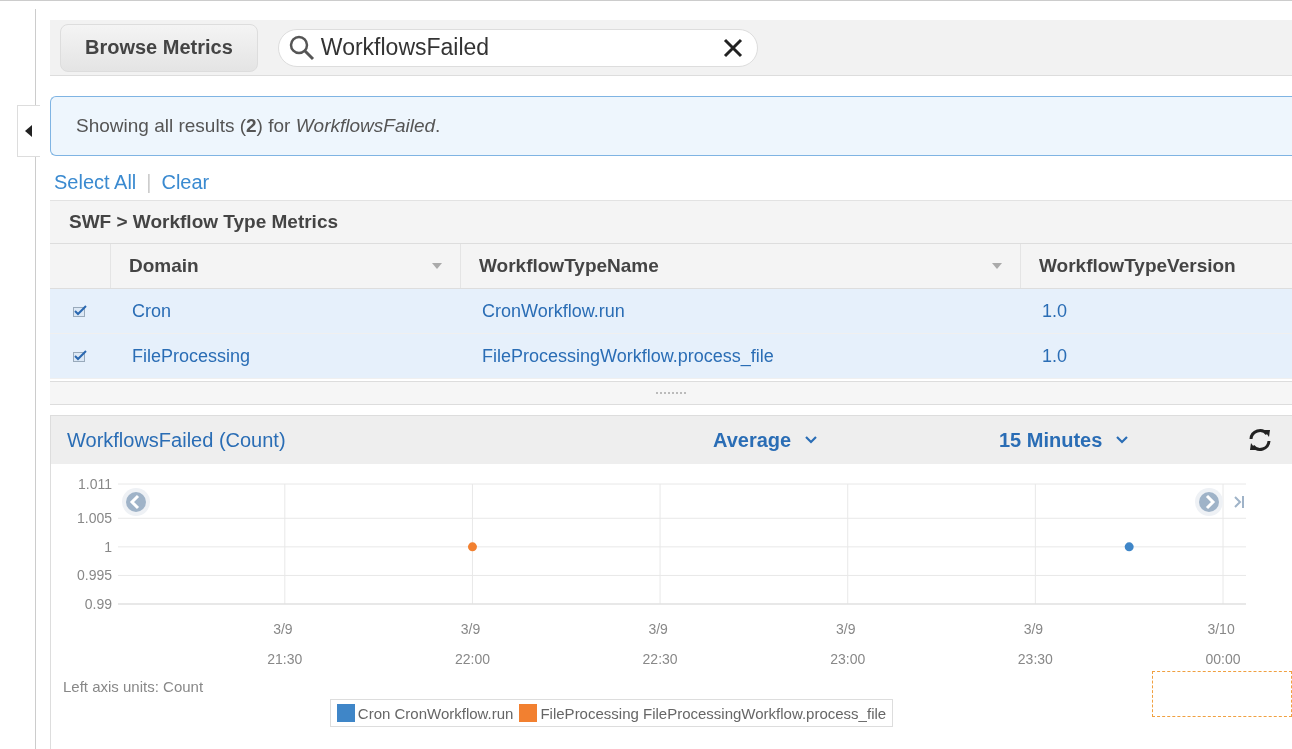  Describe the element at coordinates (191, 356) in the screenshot. I see `table-cell-text: FileProcessing` at that location.